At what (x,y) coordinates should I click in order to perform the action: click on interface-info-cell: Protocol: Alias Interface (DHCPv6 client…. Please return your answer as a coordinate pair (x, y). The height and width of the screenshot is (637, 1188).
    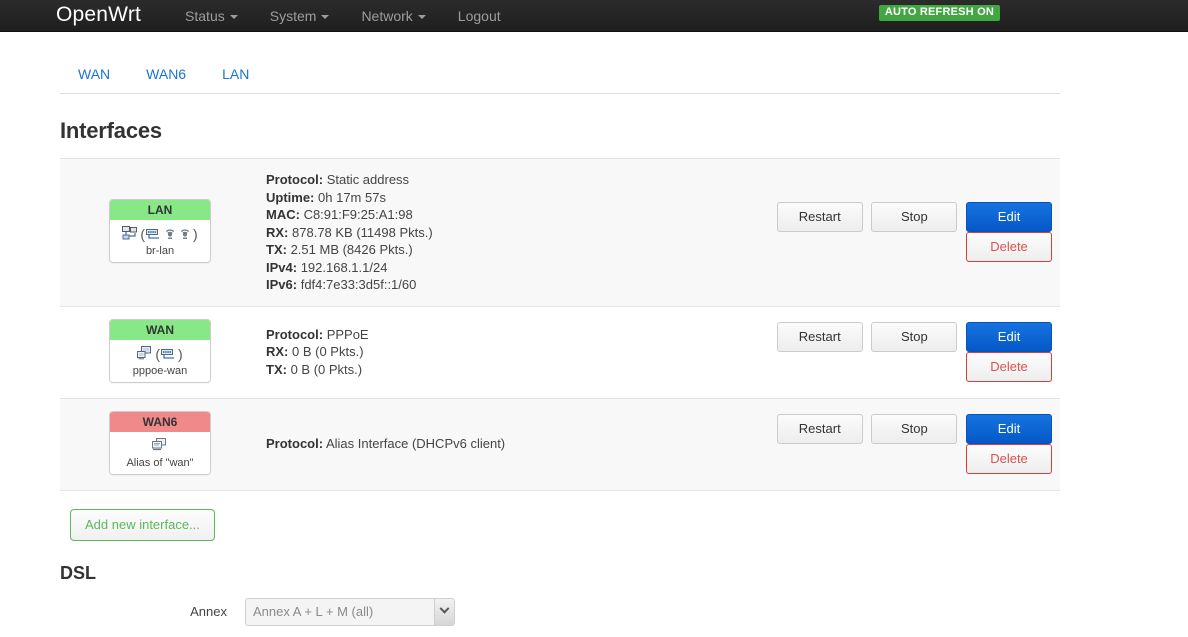
    Looking at the image, I should click on (470, 444).